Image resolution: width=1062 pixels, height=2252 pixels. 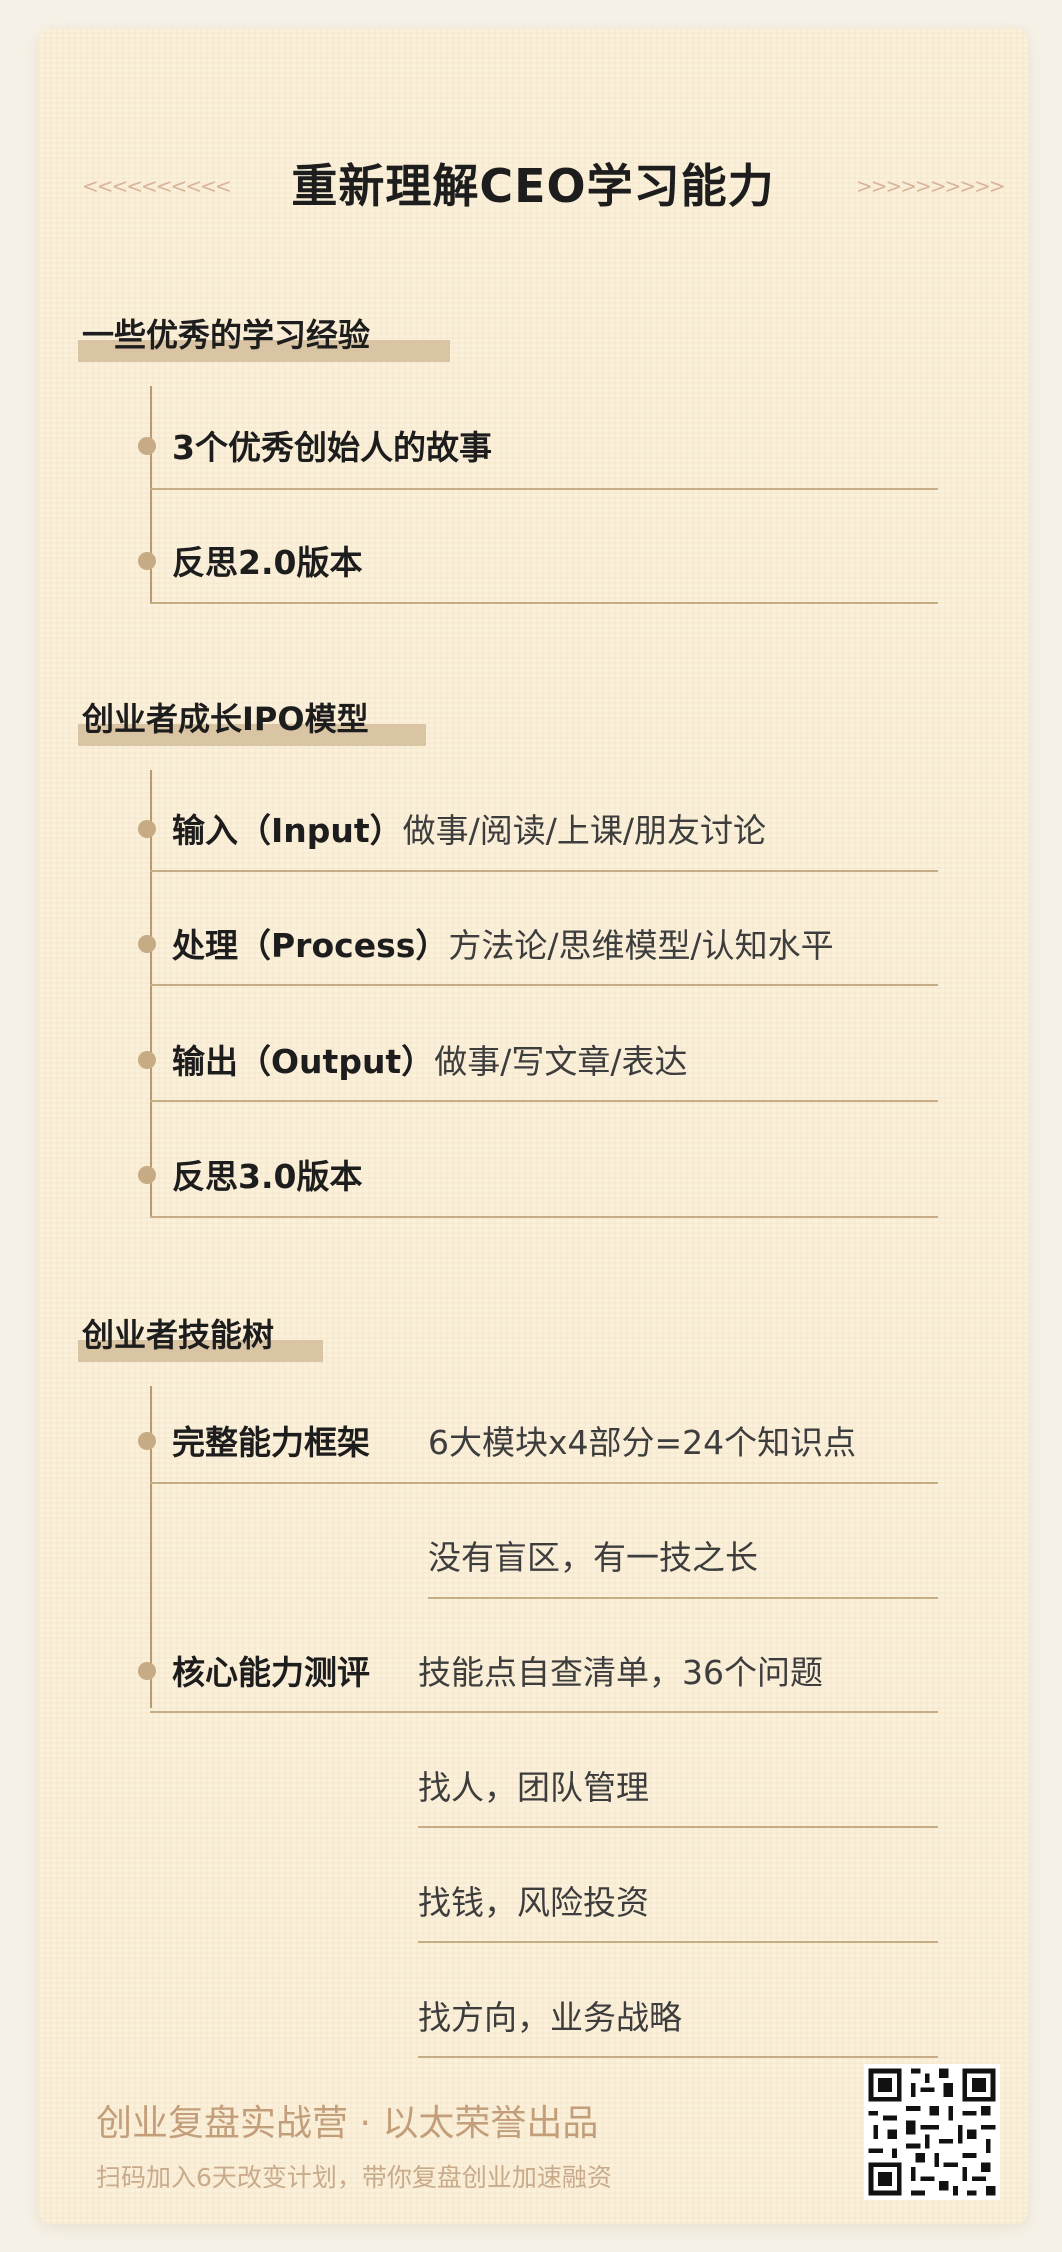 I want to click on tree-line, so click(x=151, y=494).